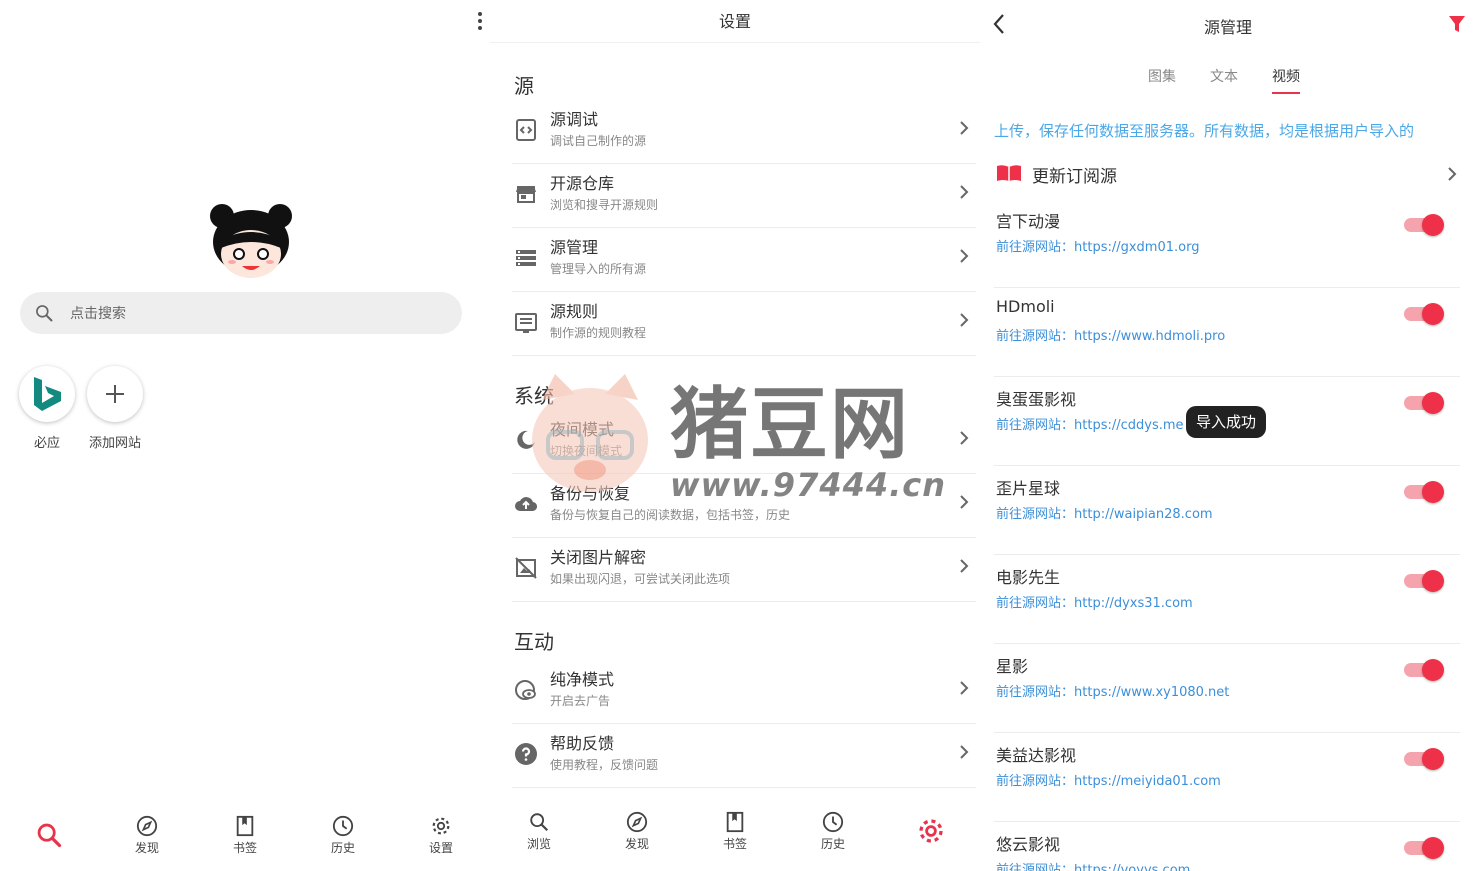  Describe the element at coordinates (526, 130) in the screenshot. I see `code-icon` at that location.